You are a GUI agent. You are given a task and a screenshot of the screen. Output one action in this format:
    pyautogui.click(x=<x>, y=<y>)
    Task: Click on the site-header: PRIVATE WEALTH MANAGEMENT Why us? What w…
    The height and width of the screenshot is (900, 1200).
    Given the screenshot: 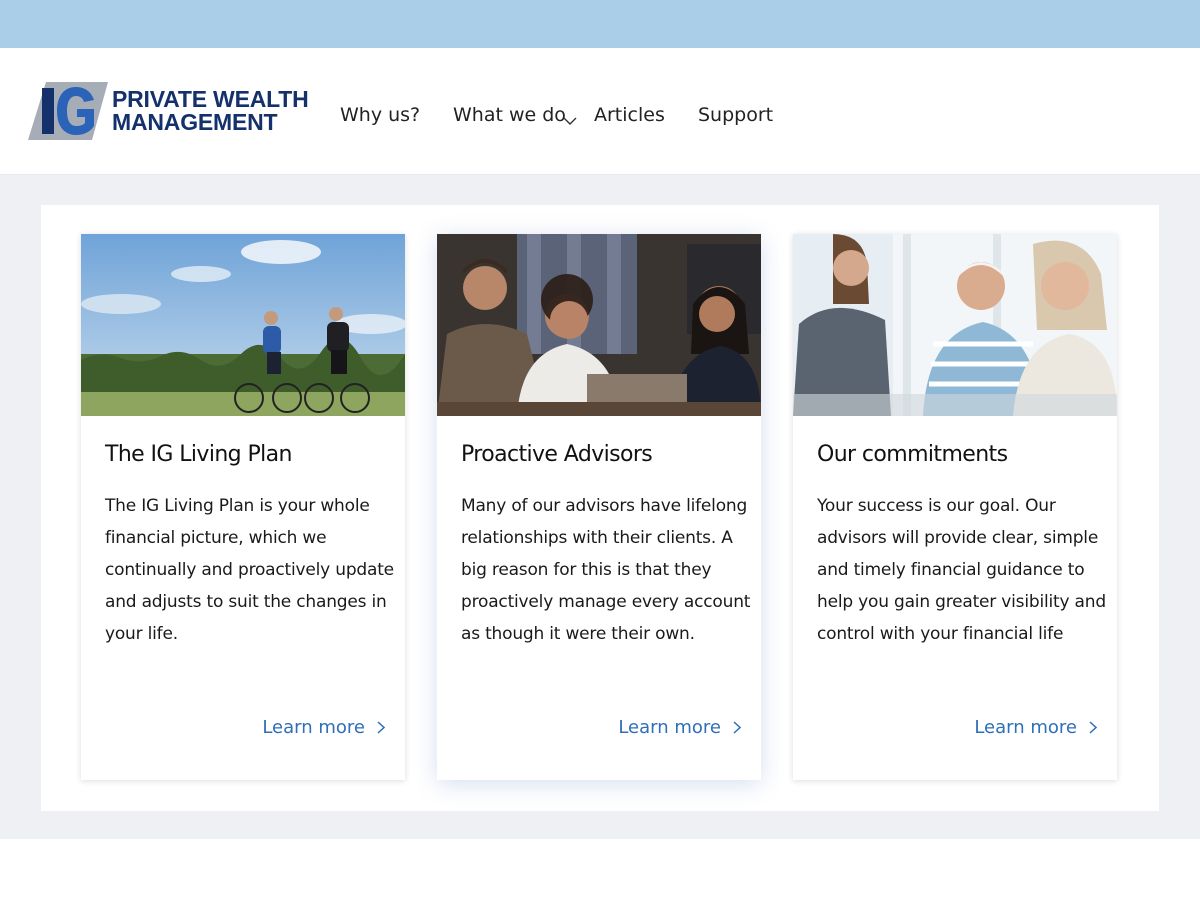 What is the action you would take?
    pyautogui.click(x=600, y=111)
    